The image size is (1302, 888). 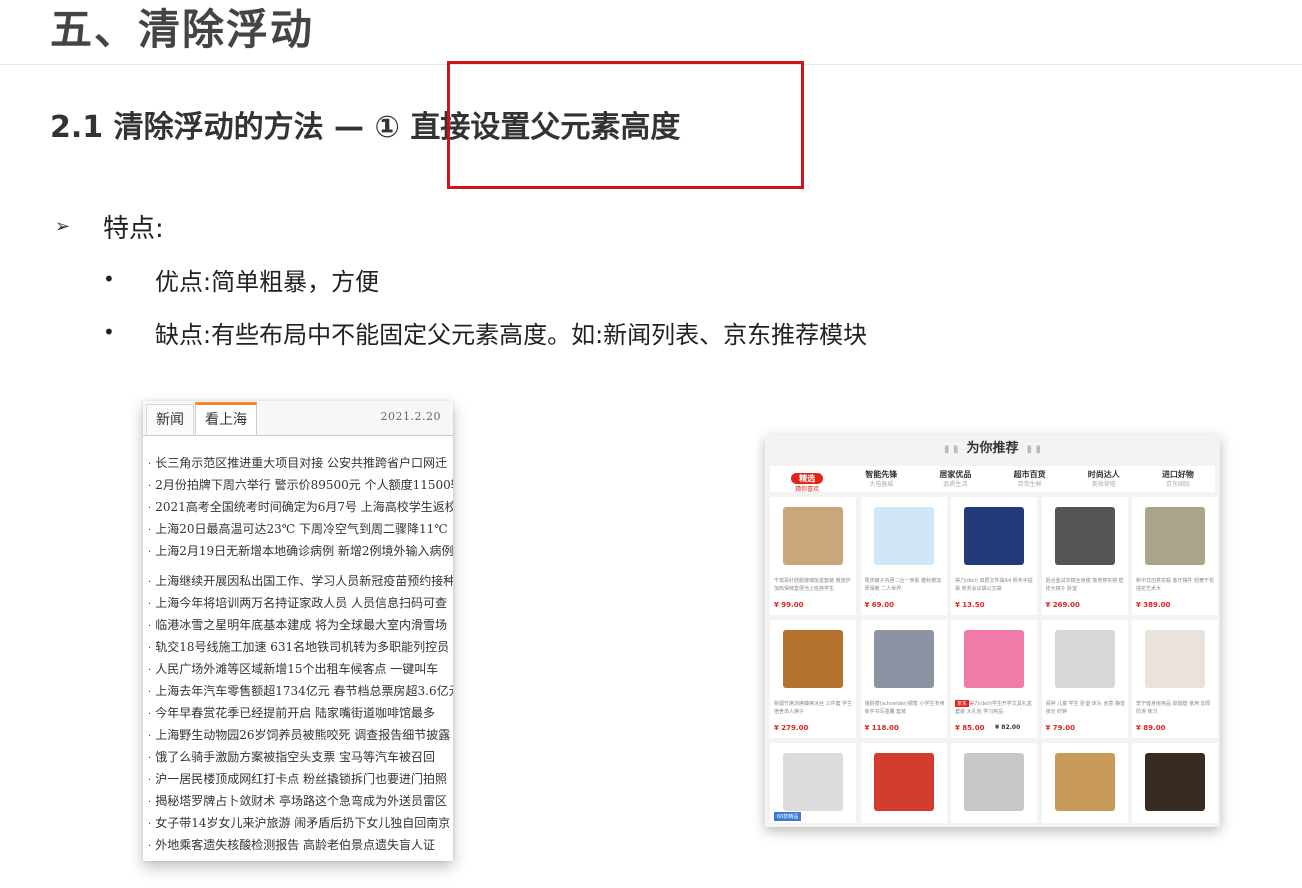 What do you see at coordinates (170, 419) in the screenshot?
I see `tab-news: 新闻` at bounding box center [170, 419].